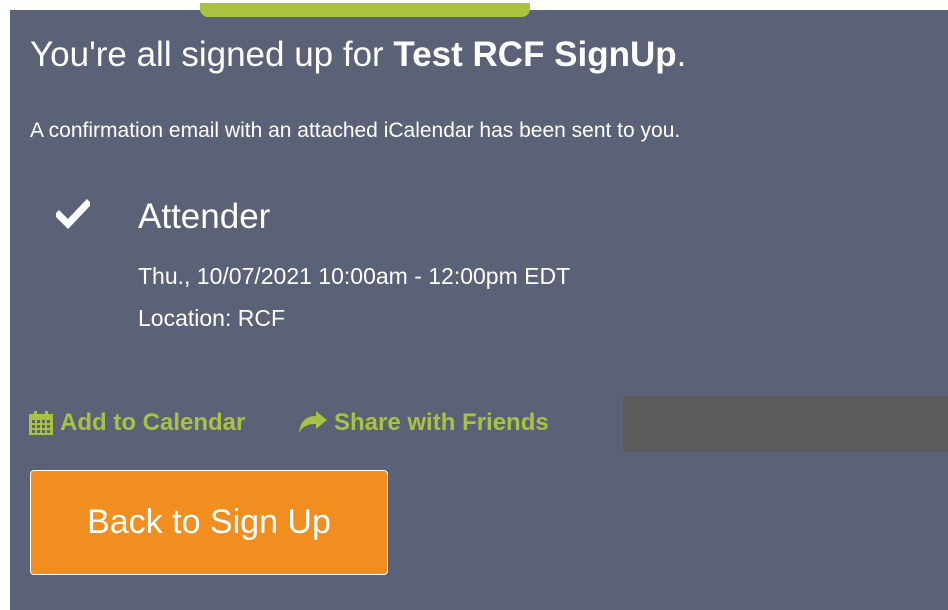 This screenshot has width=948, height=610. What do you see at coordinates (212, 54) in the screenshot?
I see `title-prefix: You're all signed up for` at bounding box center [212, 54].